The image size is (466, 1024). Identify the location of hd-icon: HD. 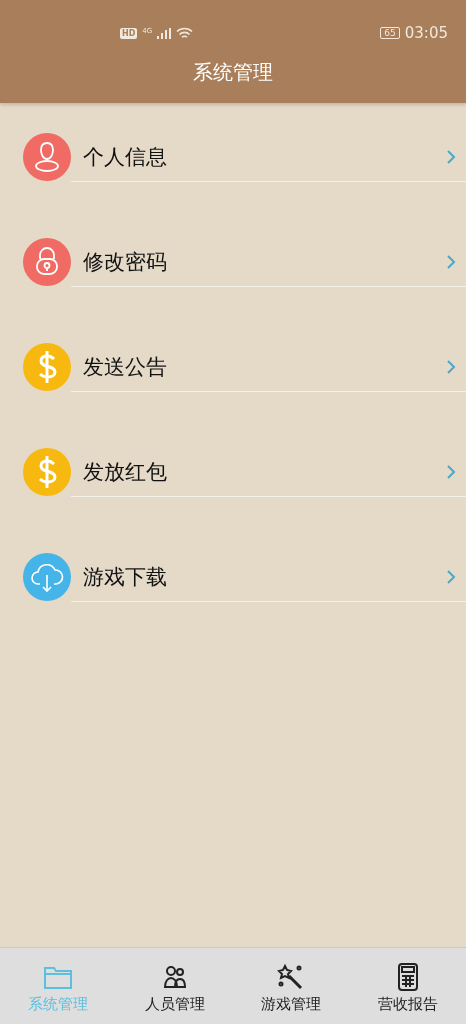
(129, 33).